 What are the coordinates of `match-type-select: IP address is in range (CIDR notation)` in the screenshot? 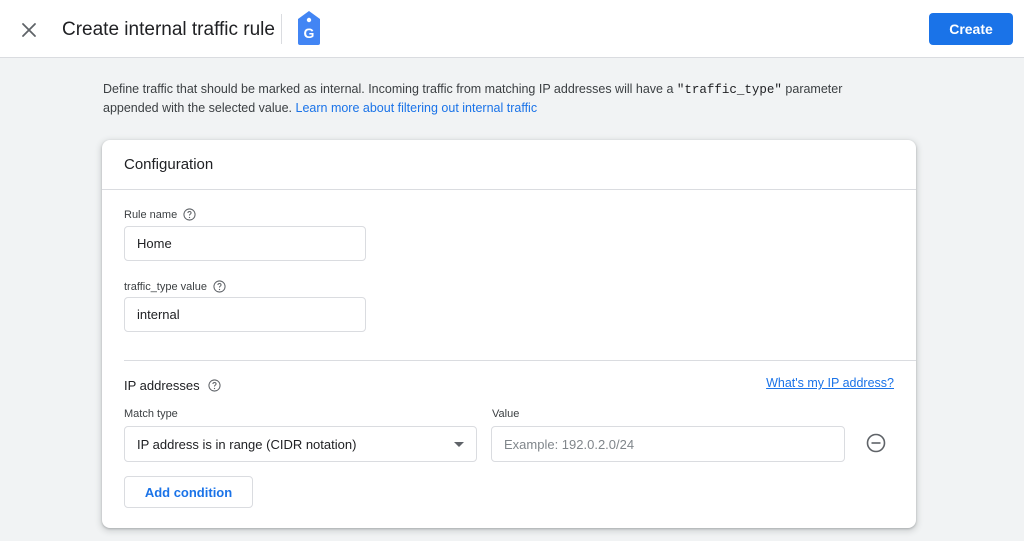 It's located at (300, 444).